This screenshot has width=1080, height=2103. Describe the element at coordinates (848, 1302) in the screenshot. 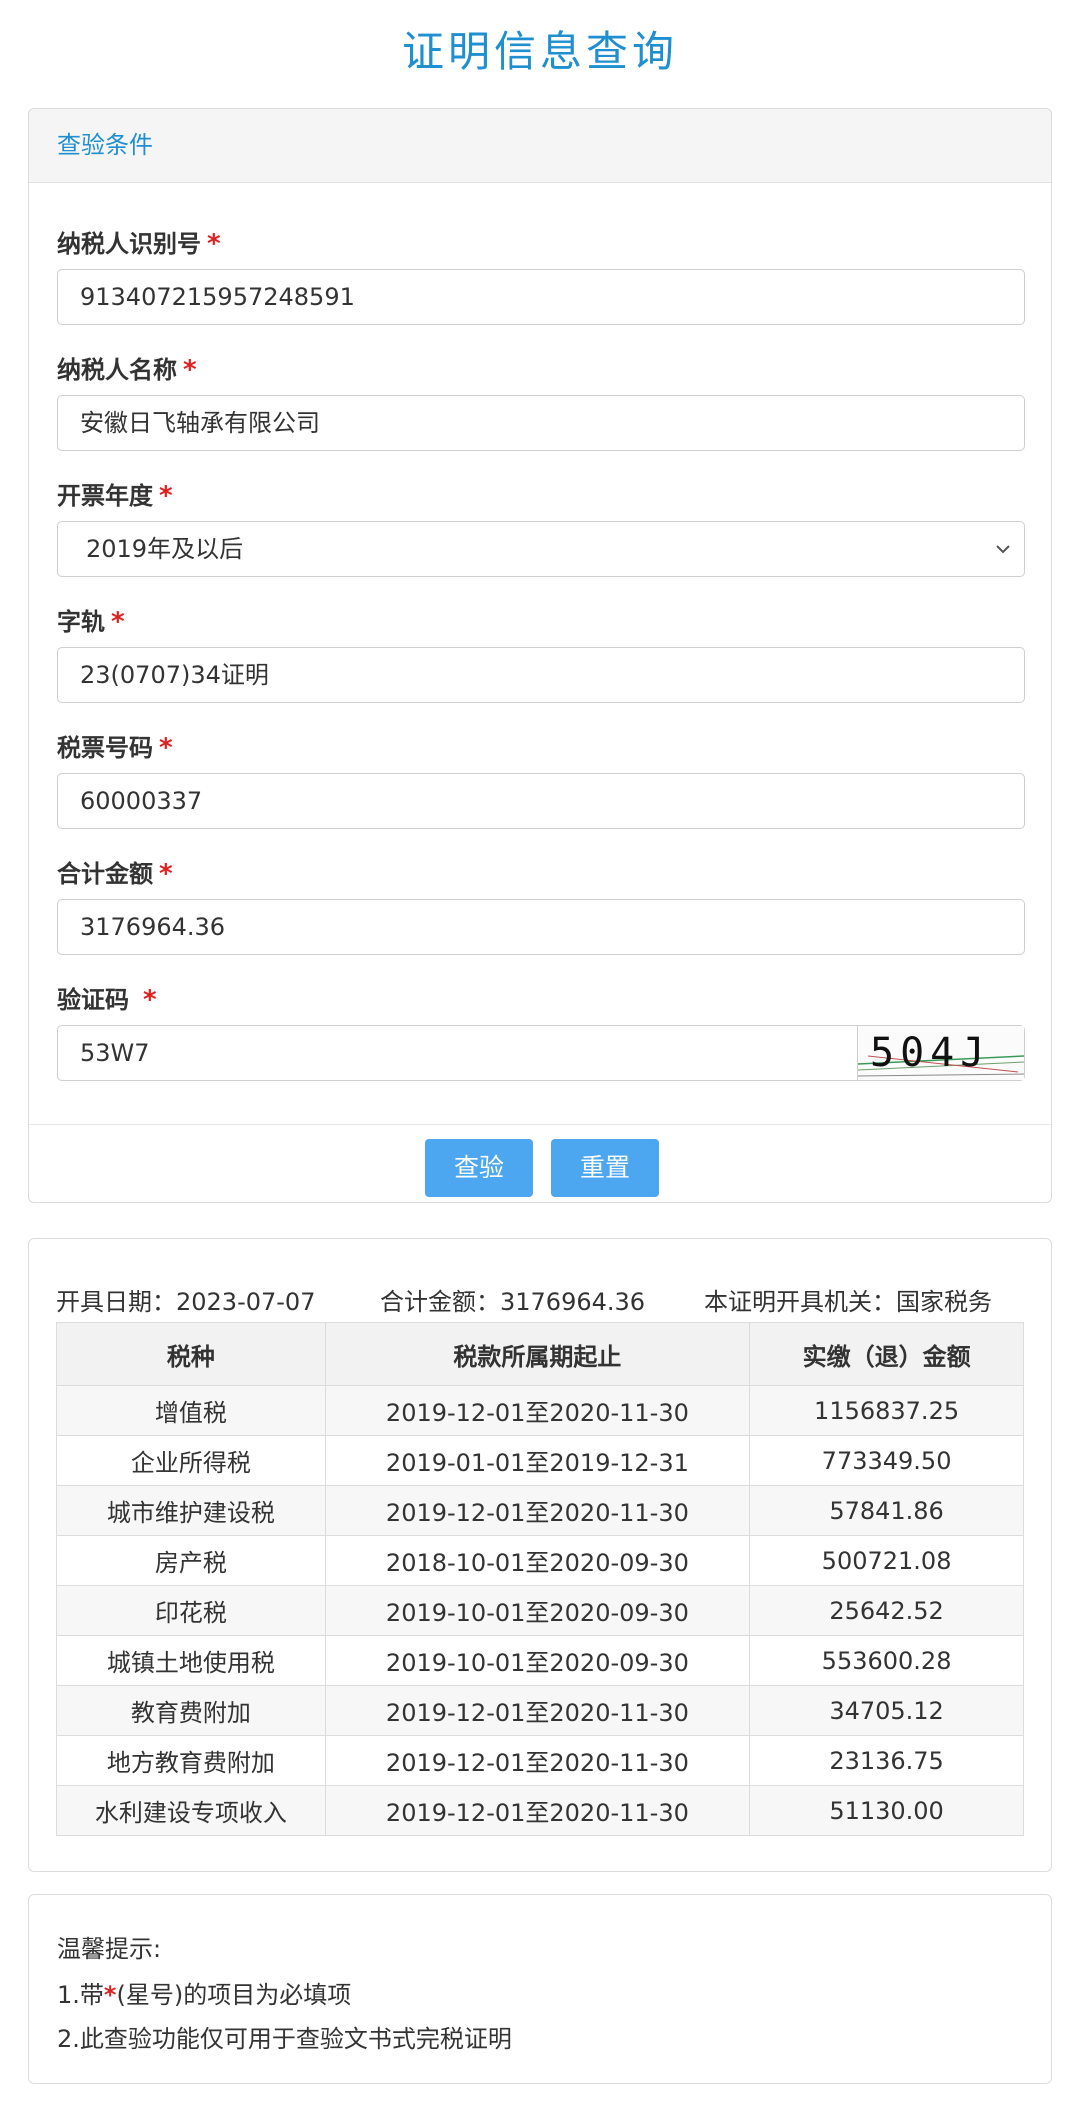

I see `issuing-authority: 本证明开具机关：国家税务` at that location.